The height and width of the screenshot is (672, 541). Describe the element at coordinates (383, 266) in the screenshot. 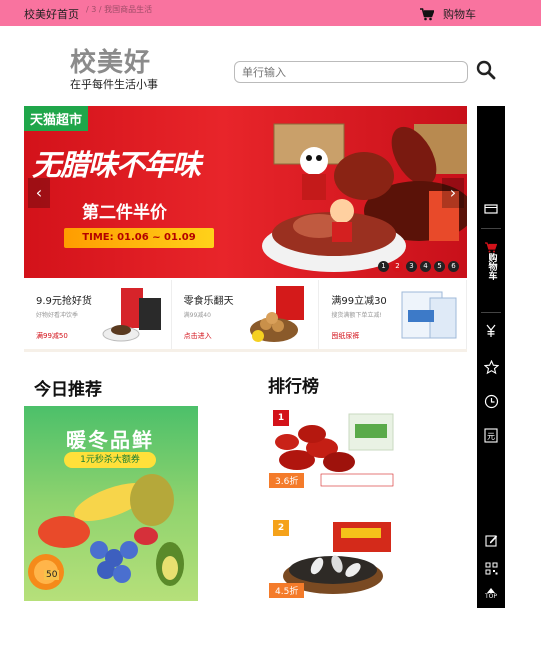

I see `carousel-dot: 1` at that location.